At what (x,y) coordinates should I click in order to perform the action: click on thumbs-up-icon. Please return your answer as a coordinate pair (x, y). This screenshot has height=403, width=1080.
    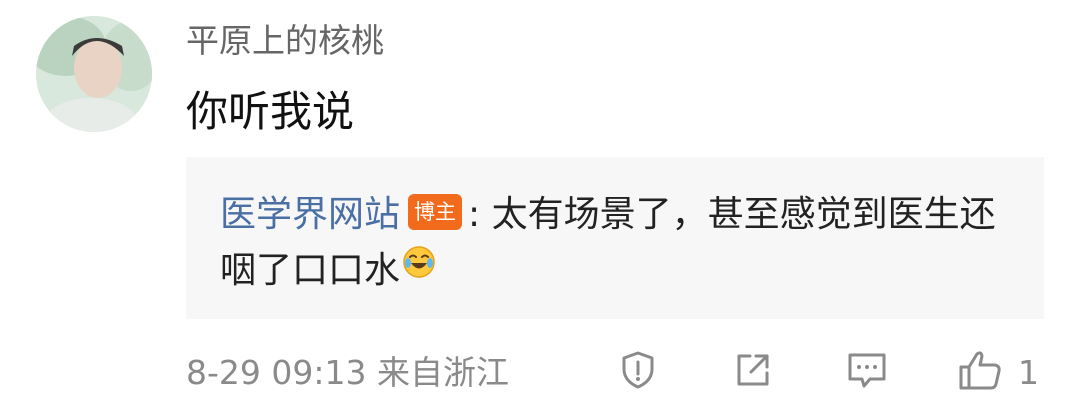
    Looking at the image, I should click on (980, 370).